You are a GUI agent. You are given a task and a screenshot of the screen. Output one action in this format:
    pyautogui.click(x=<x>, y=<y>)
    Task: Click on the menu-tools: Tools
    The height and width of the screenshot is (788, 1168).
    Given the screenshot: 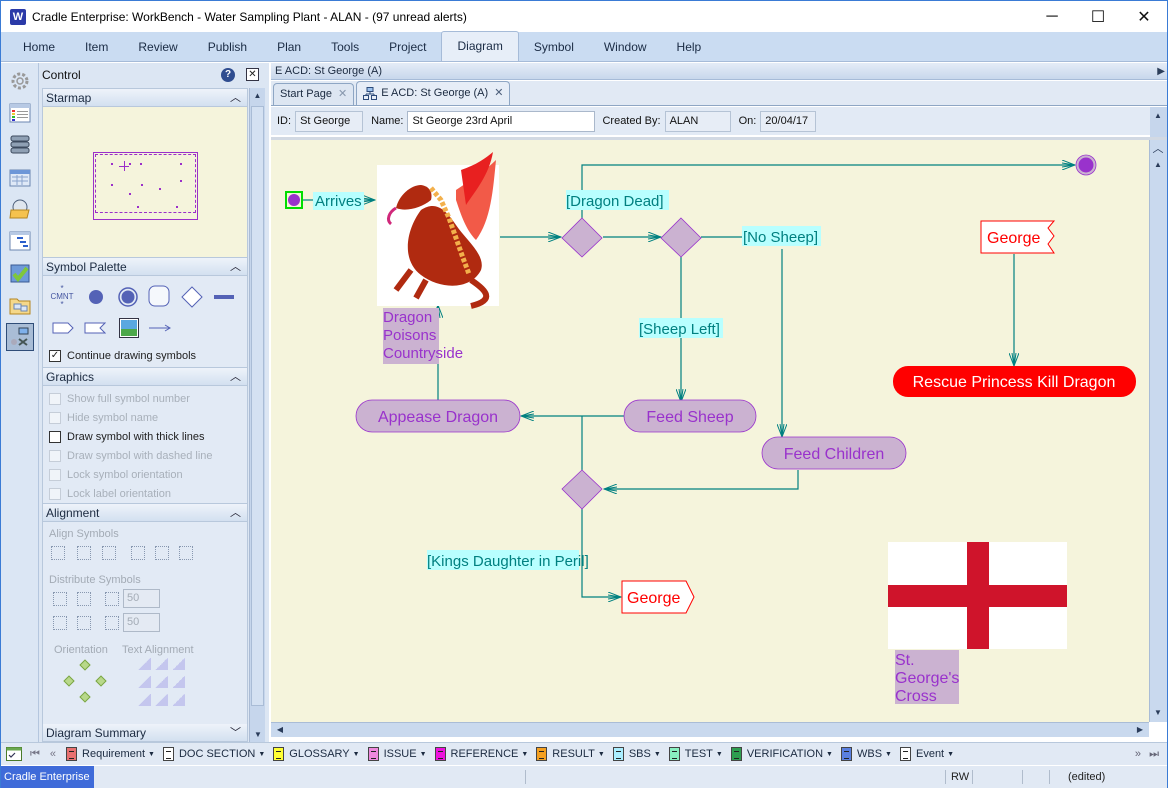 What is the action you would take?
    pyautogui.click(x=345, y=47)
    